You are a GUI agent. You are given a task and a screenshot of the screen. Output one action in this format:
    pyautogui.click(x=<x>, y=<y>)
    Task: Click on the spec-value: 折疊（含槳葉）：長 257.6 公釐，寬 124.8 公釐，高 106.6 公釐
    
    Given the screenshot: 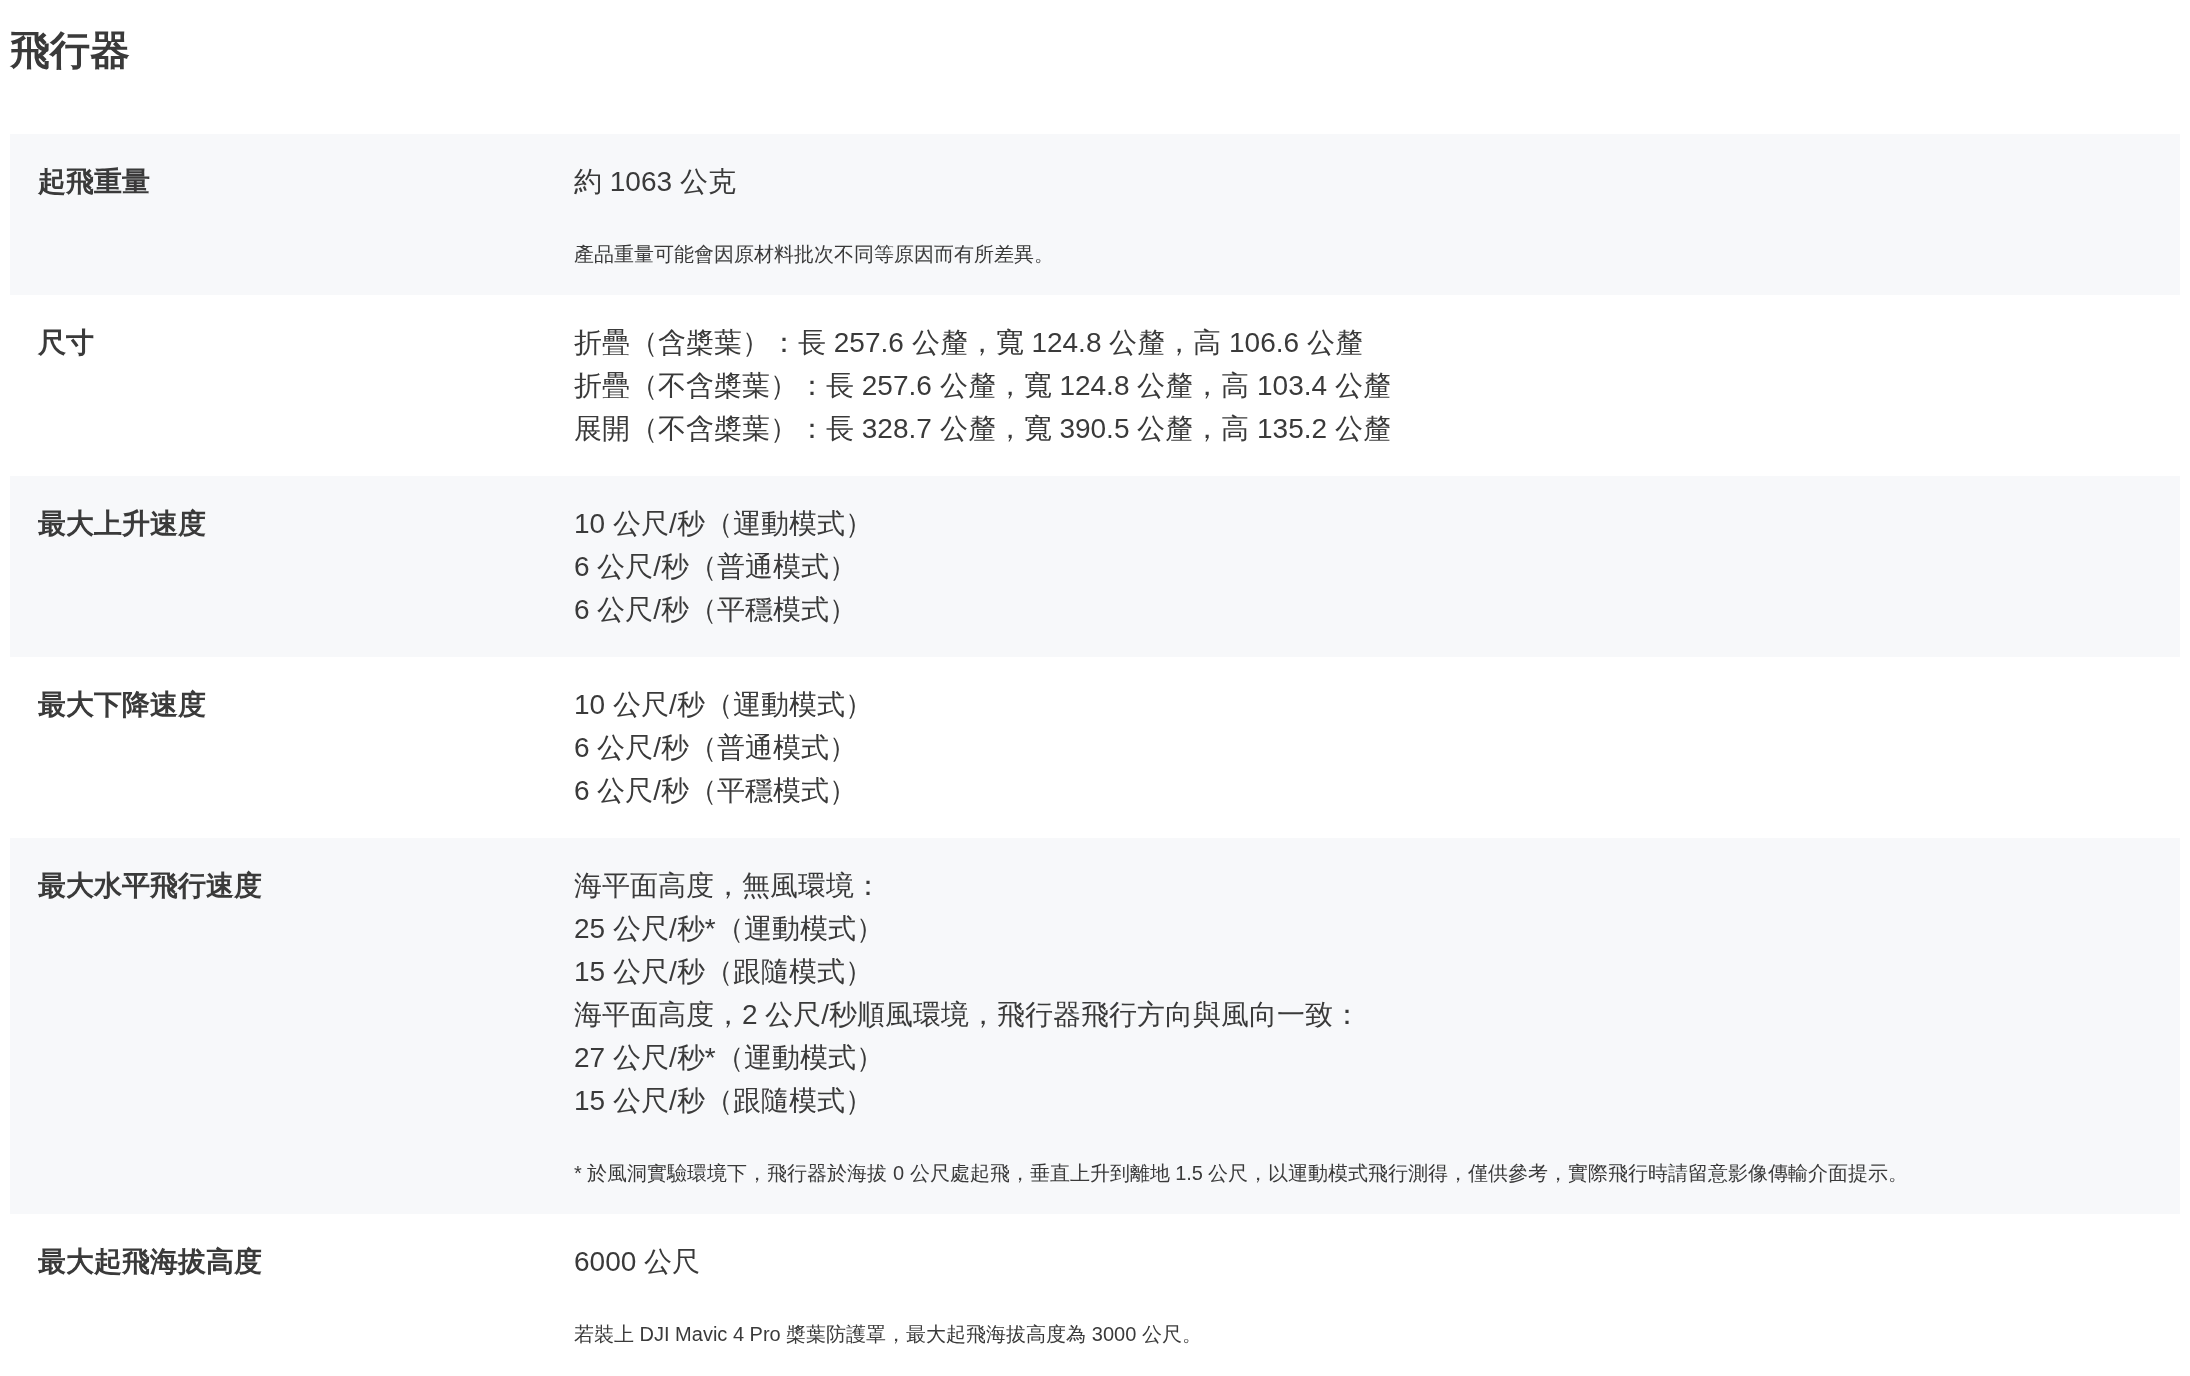 What is the action you would take?
    pyautogui.click(x=969, y=343)
    